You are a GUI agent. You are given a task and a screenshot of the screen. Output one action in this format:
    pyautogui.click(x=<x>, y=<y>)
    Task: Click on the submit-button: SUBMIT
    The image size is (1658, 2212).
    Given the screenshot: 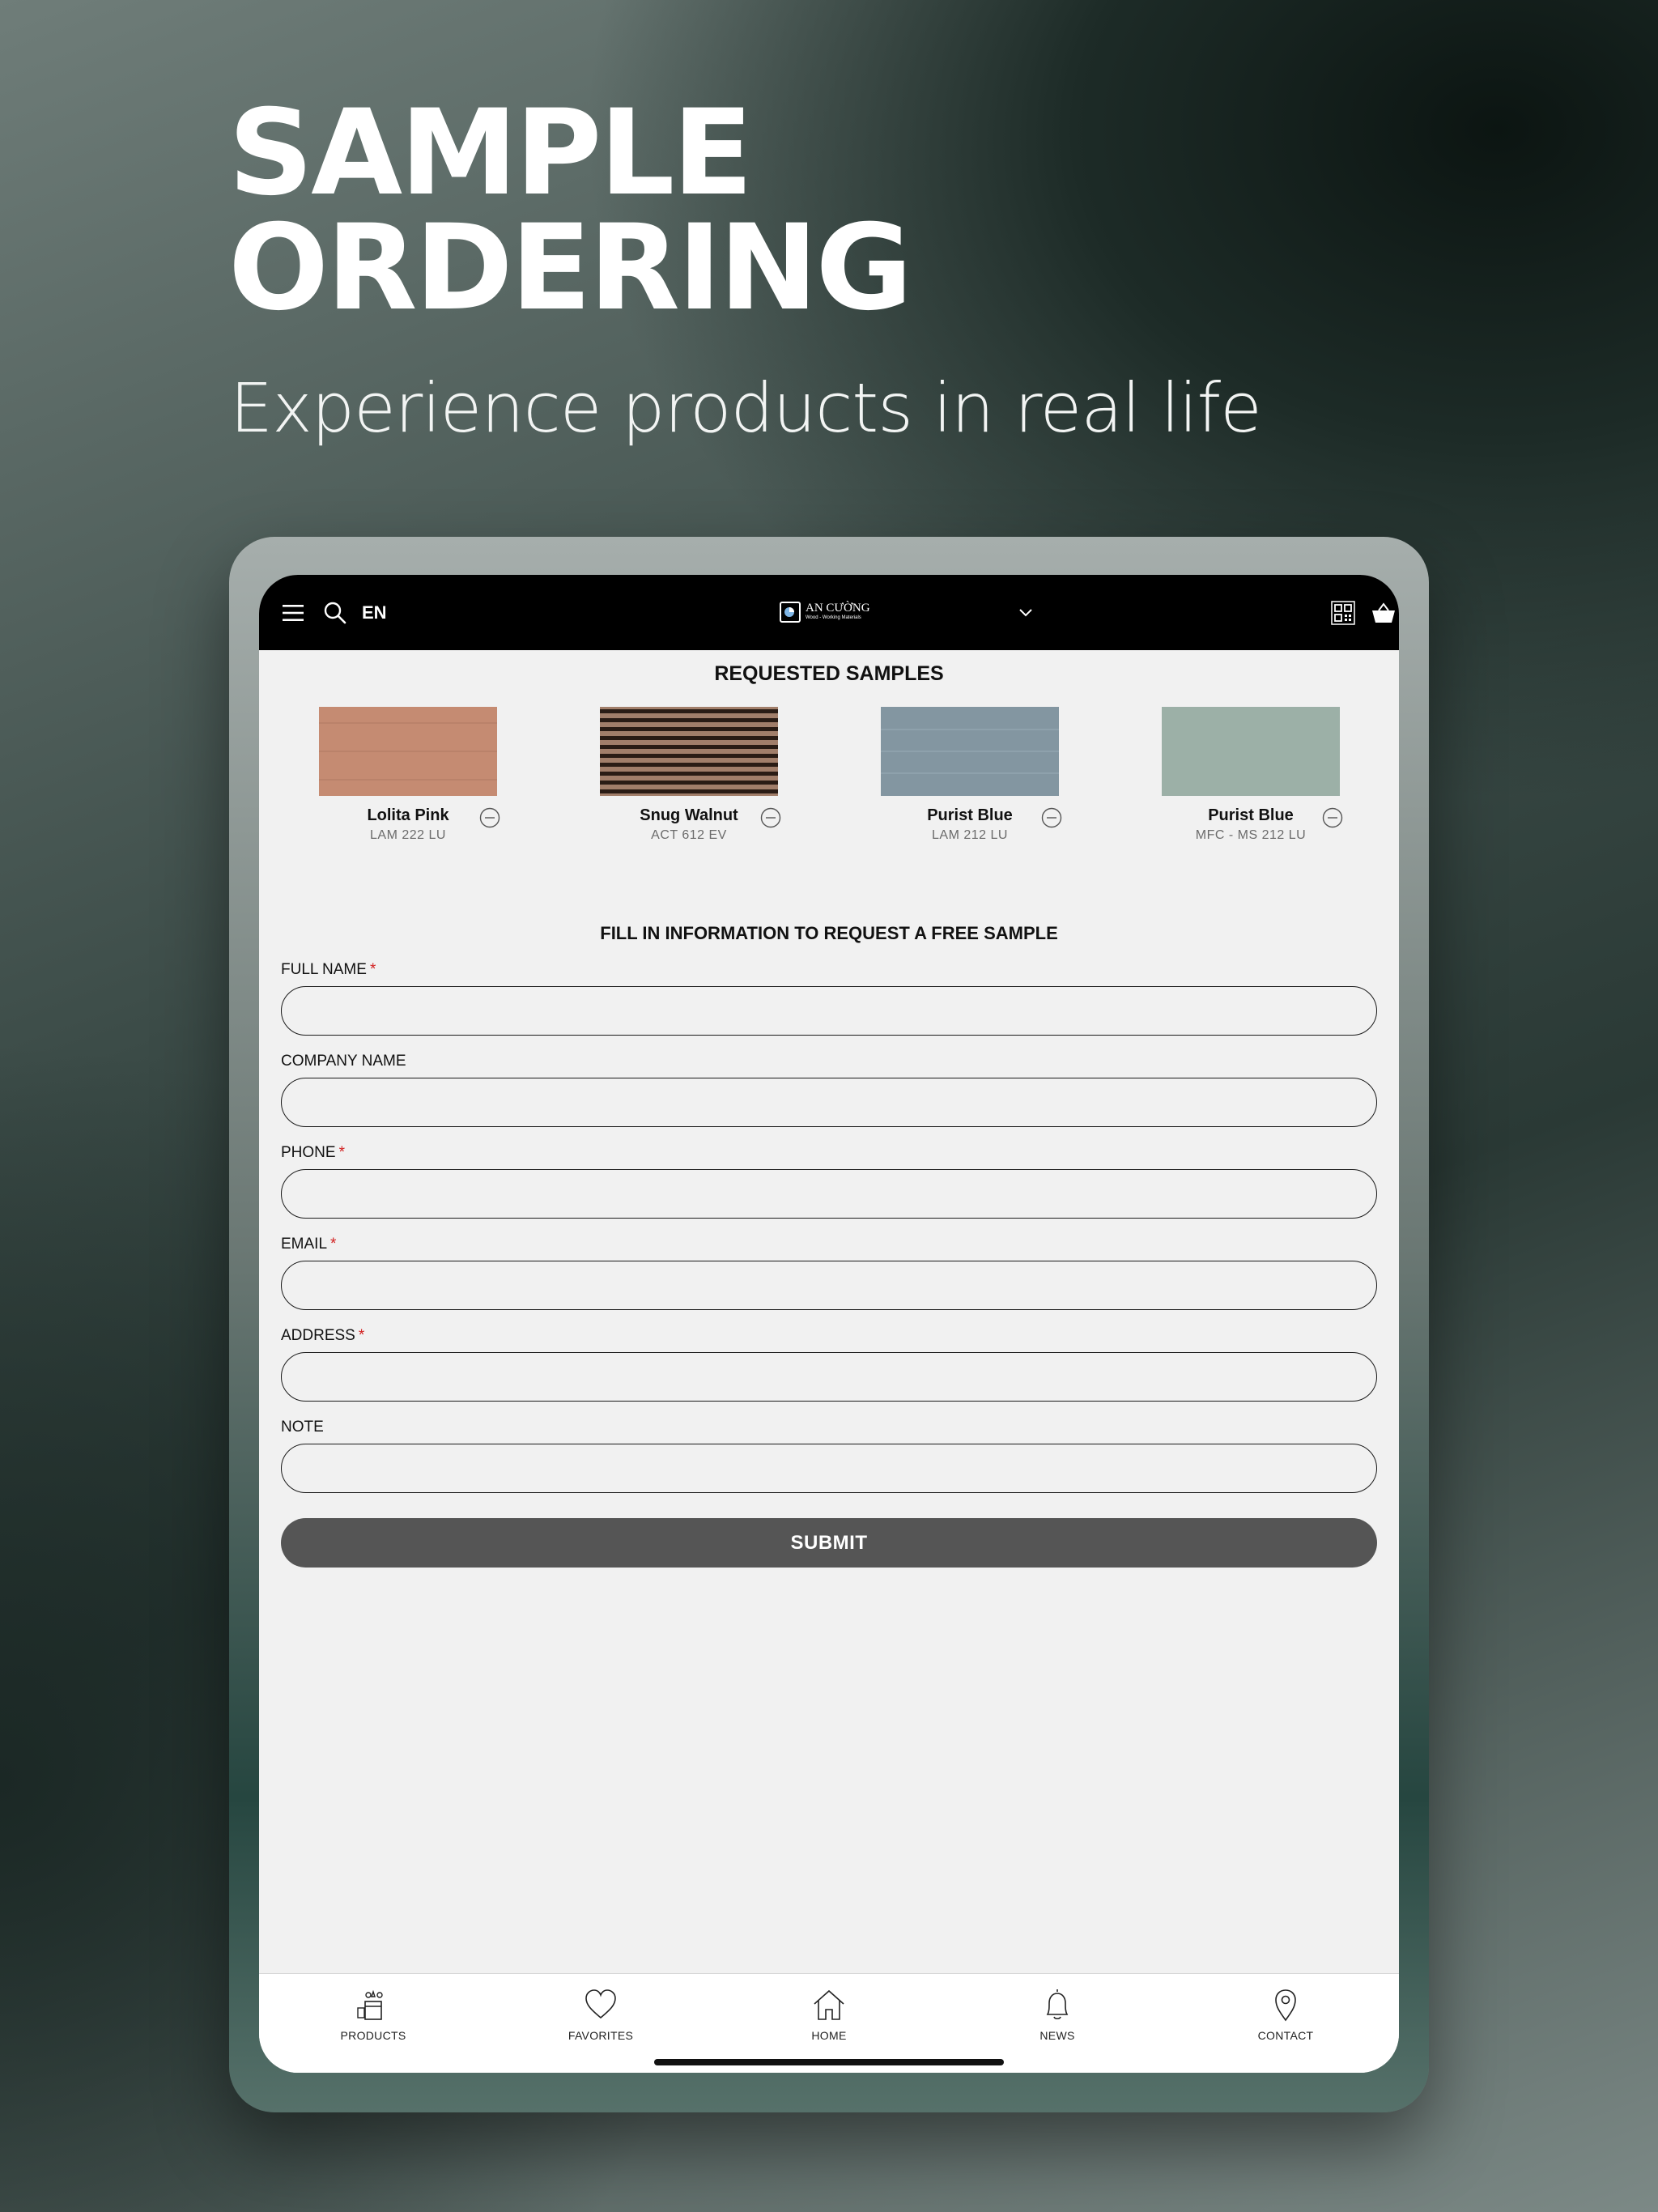 What is the action you would take?
    pyautogui.click(x=829, y=1543)
    